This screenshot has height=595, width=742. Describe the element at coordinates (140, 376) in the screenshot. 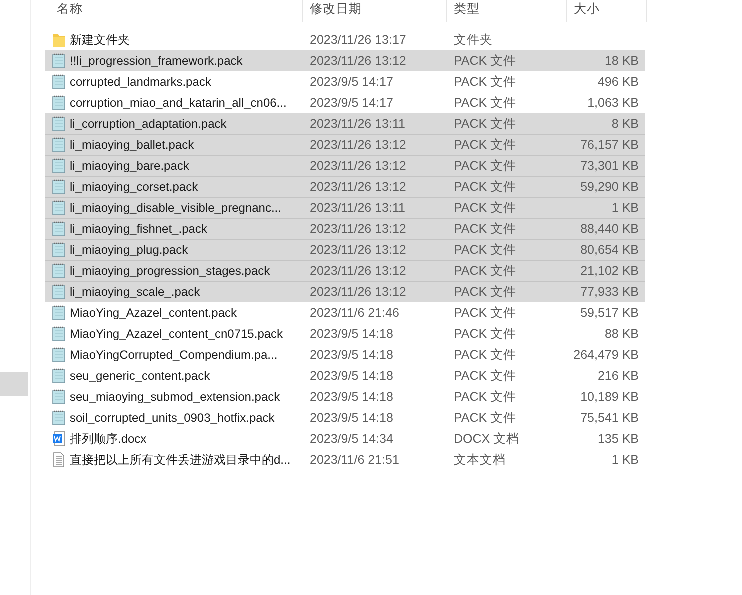

I see `file-name: seu_generic_content.pack` at that location.